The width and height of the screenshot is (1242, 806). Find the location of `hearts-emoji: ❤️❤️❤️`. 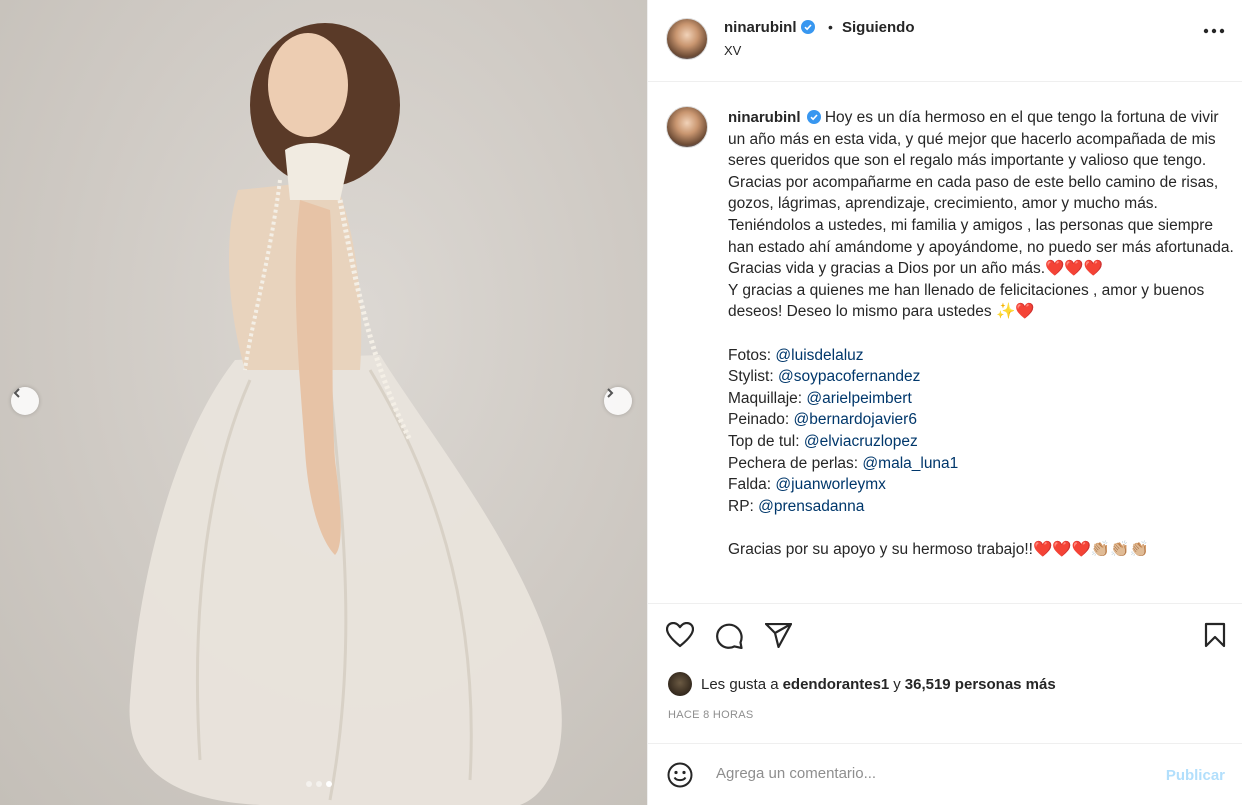

hearts-emoji: ❤️❤️❤️ is located at coordinates (1074, 269).